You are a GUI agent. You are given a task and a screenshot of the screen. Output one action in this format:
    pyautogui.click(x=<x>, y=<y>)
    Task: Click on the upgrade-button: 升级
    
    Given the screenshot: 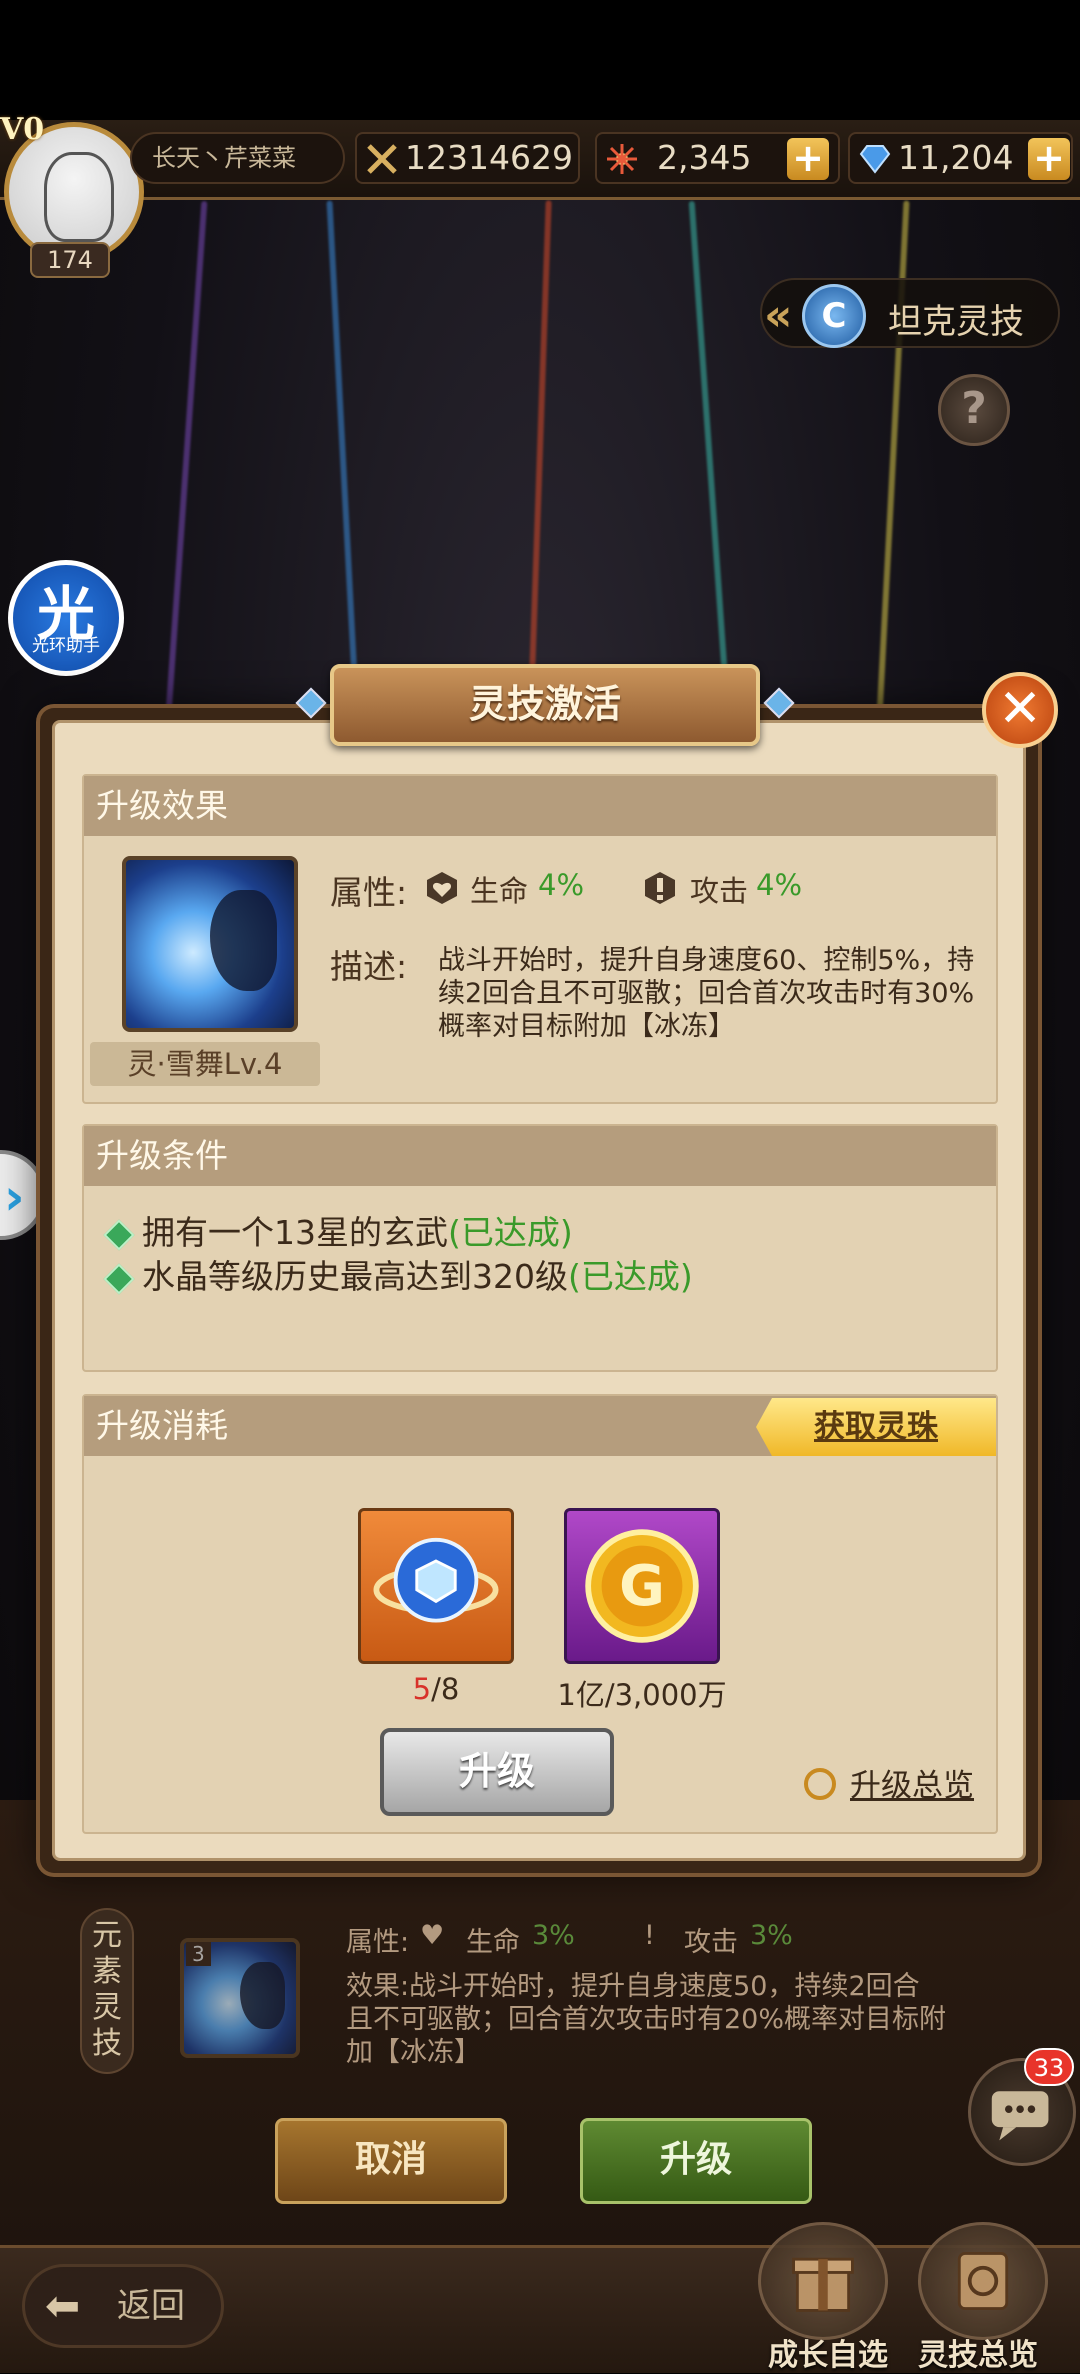 What is the action you would take?
    pyautogui.click(x=696, y=2161)
    